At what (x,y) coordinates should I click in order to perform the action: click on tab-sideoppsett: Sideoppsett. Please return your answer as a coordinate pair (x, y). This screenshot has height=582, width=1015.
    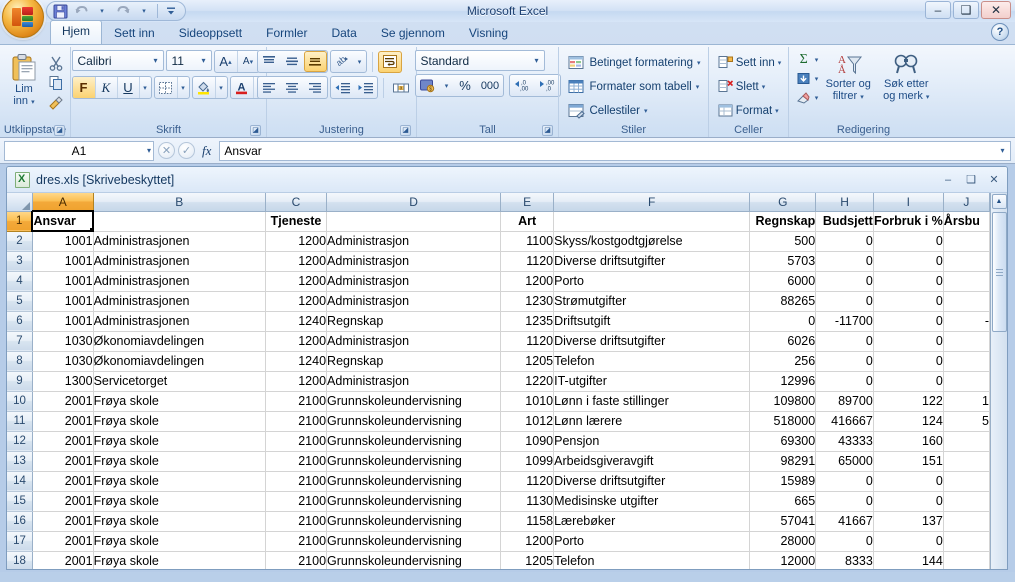
    Looking at the image, I should click on (210, 33).